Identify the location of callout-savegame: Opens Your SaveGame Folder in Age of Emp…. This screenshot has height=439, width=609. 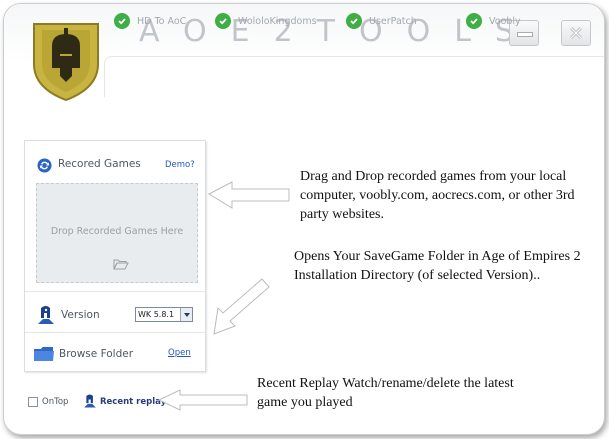
(437, 266).